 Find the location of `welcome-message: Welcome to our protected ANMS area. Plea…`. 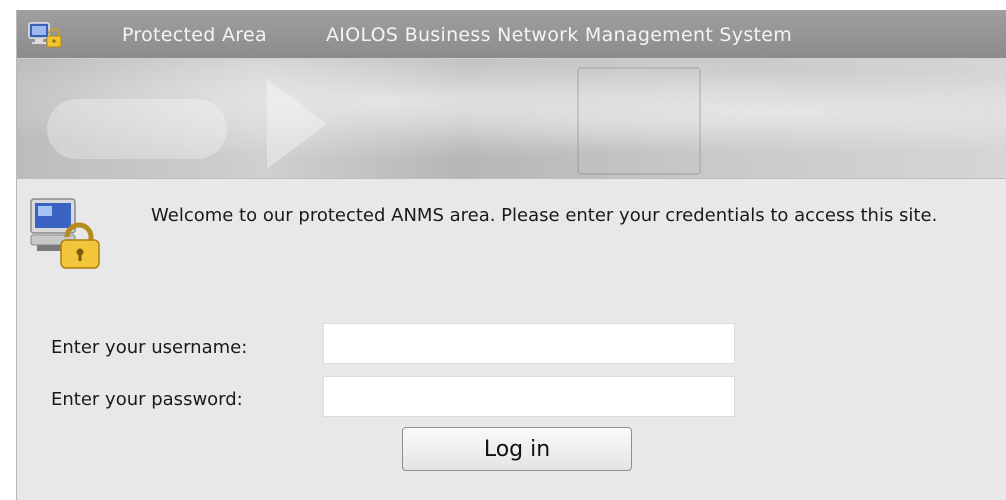

welcome-message: Welcome to our protected ANMS area. Plea… is located at coordinates (544, 215).